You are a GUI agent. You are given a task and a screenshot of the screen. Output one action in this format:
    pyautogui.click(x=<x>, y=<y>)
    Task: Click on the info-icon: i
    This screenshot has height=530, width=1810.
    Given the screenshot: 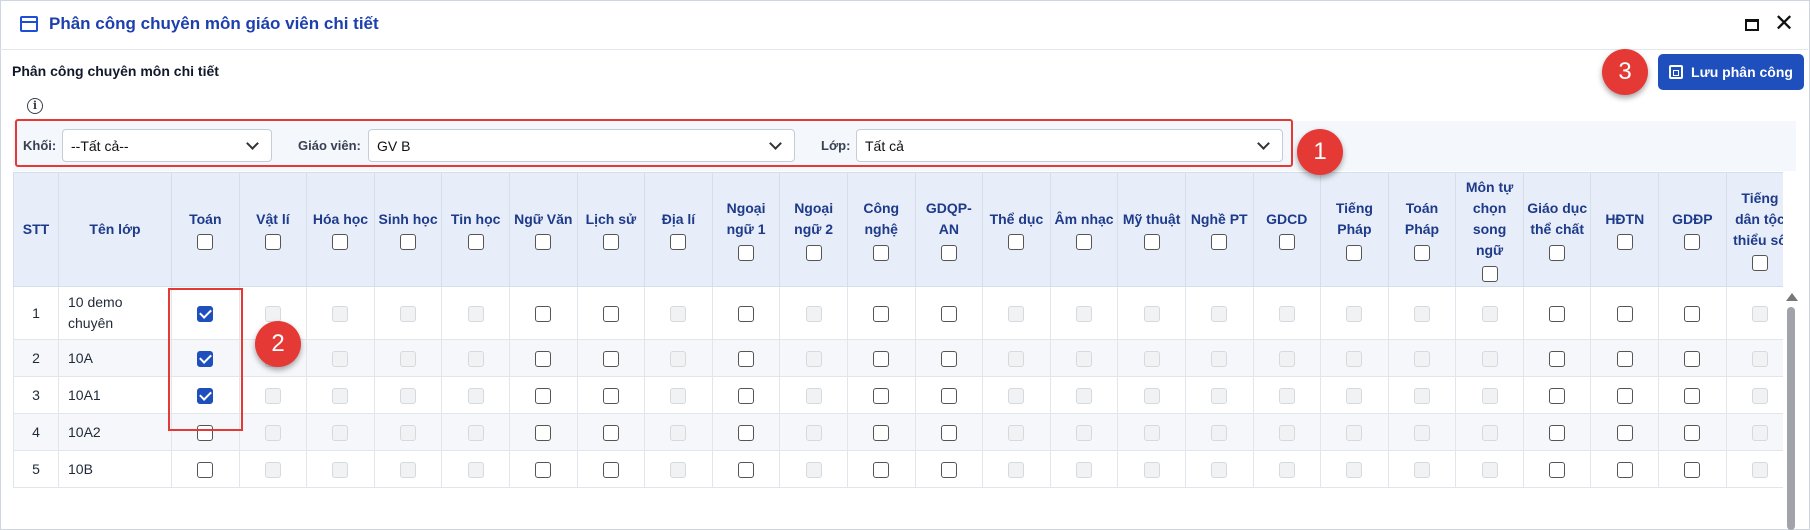 What is the action you would take?
    pyautogui.click(x=35, y=106)
    